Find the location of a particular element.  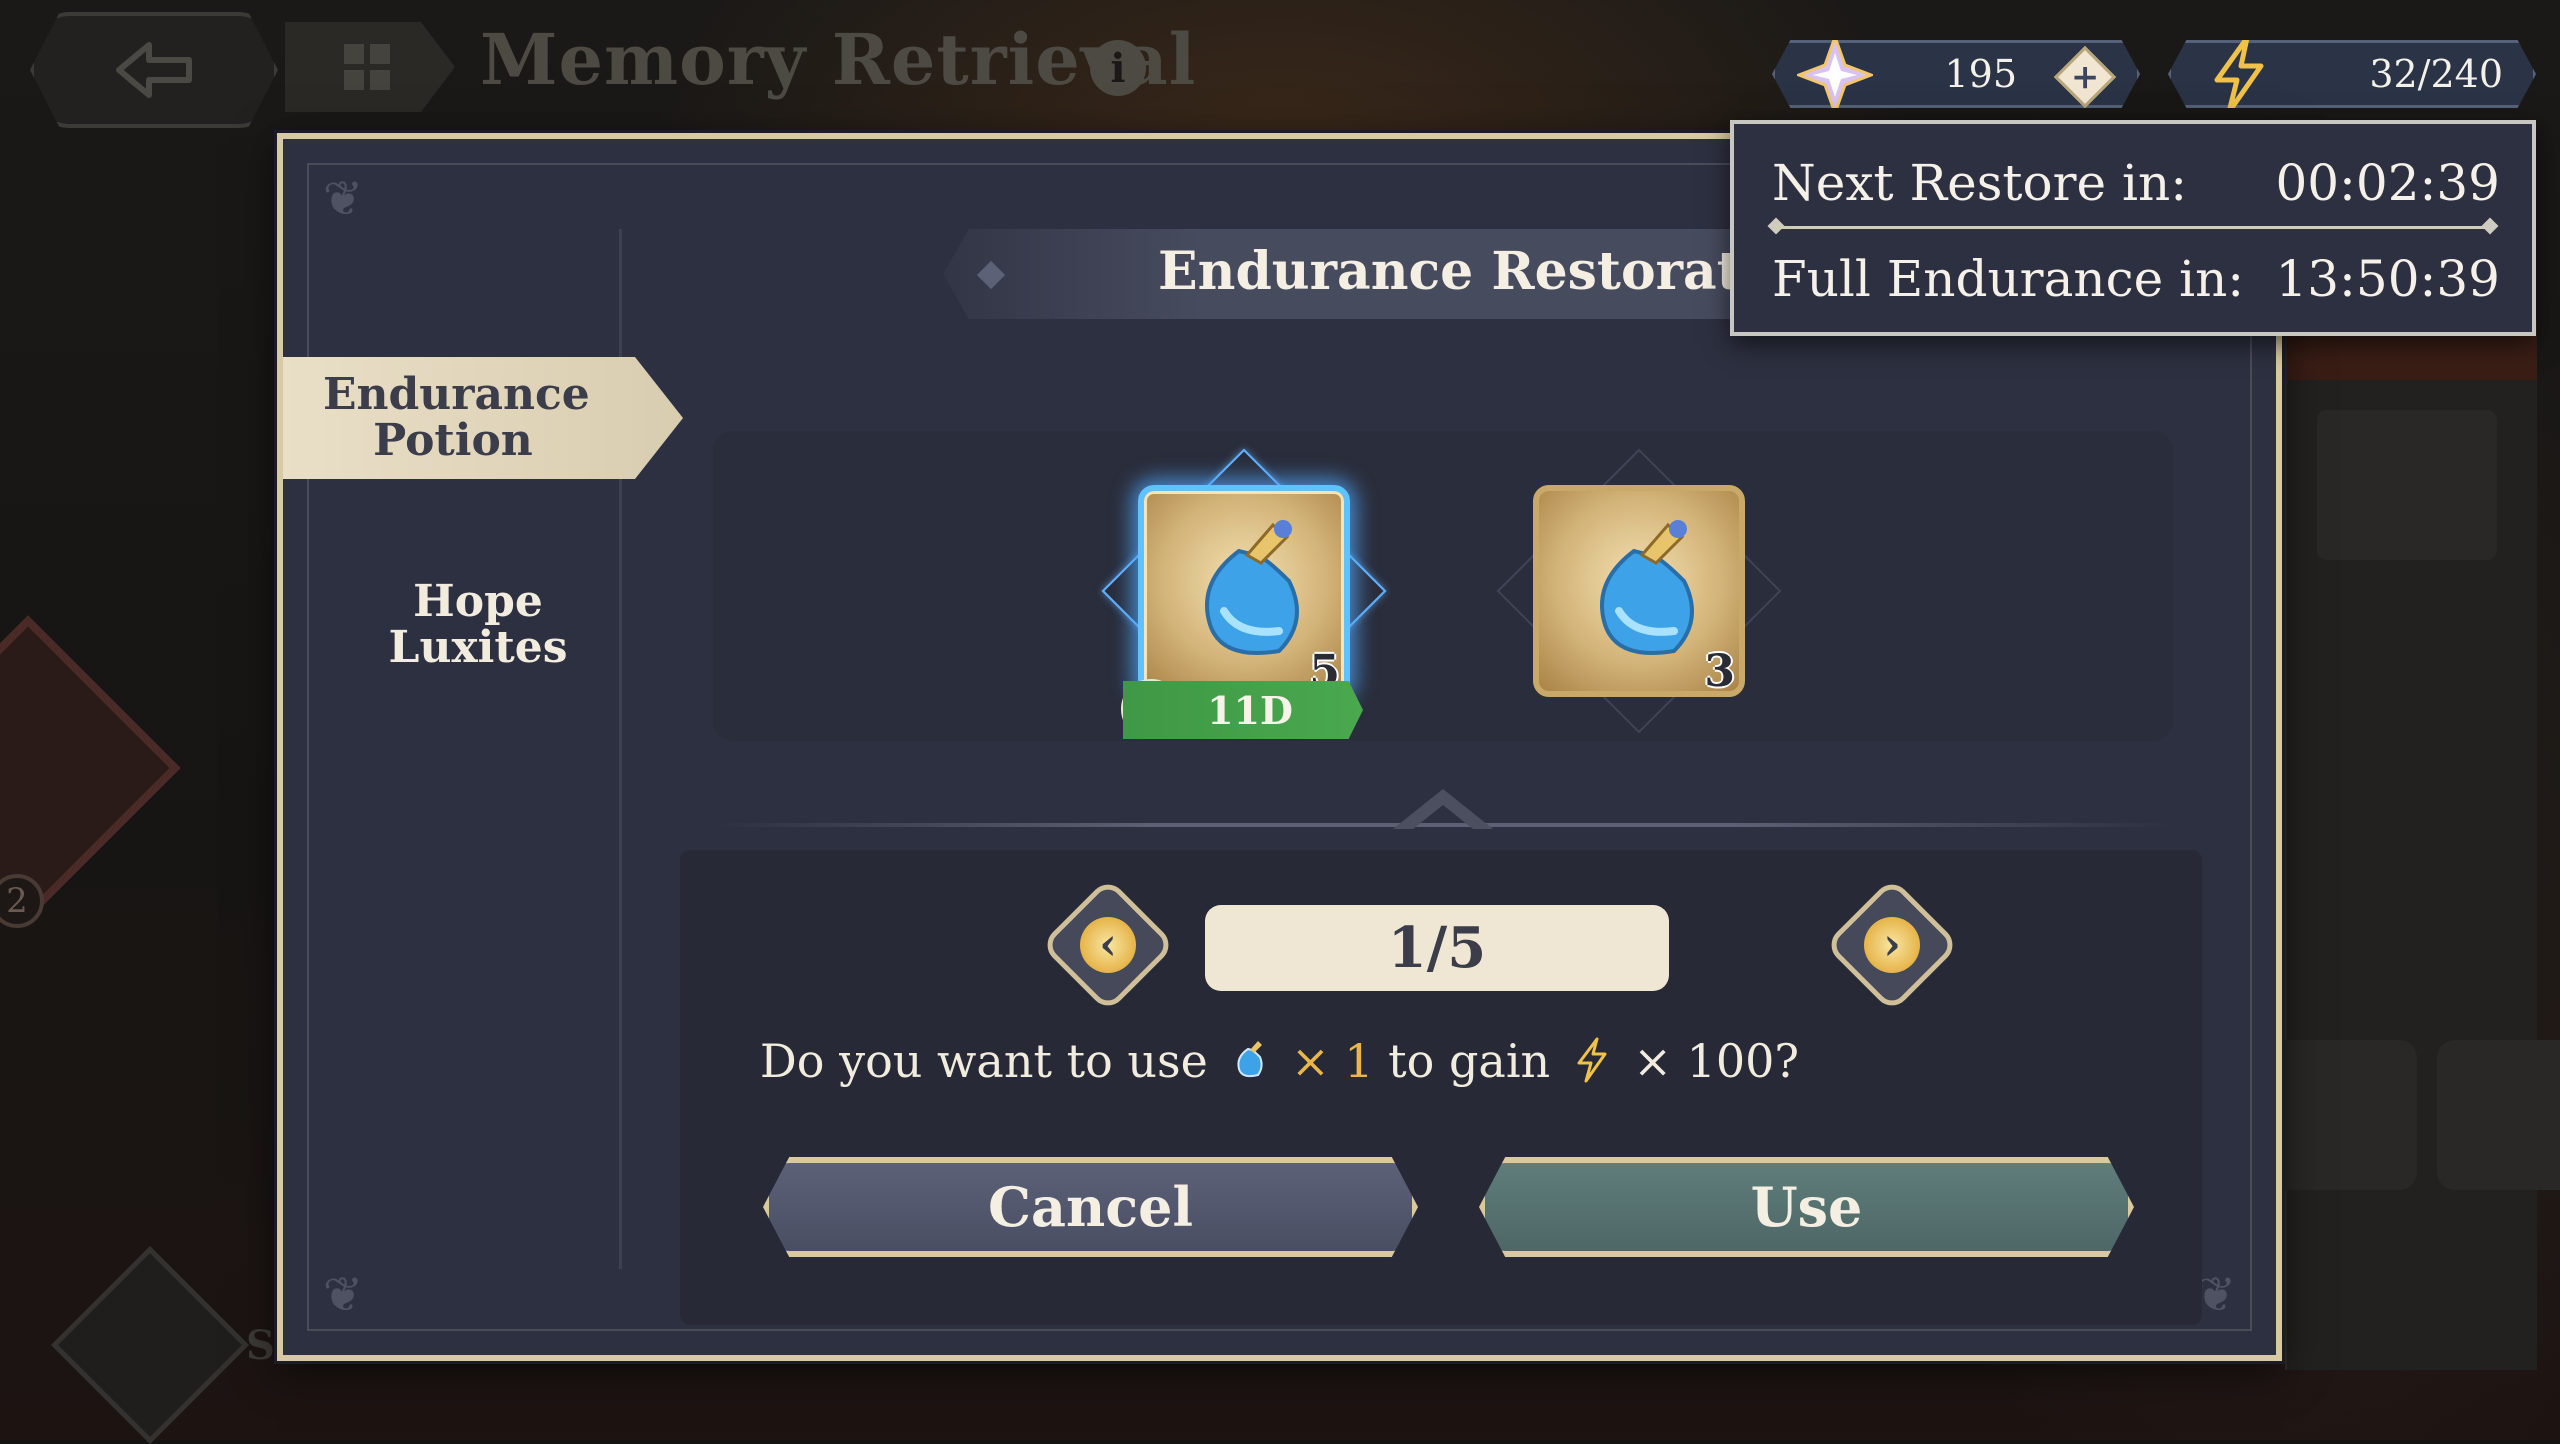

item-count: 3 is located at coordinates (1719, 671).